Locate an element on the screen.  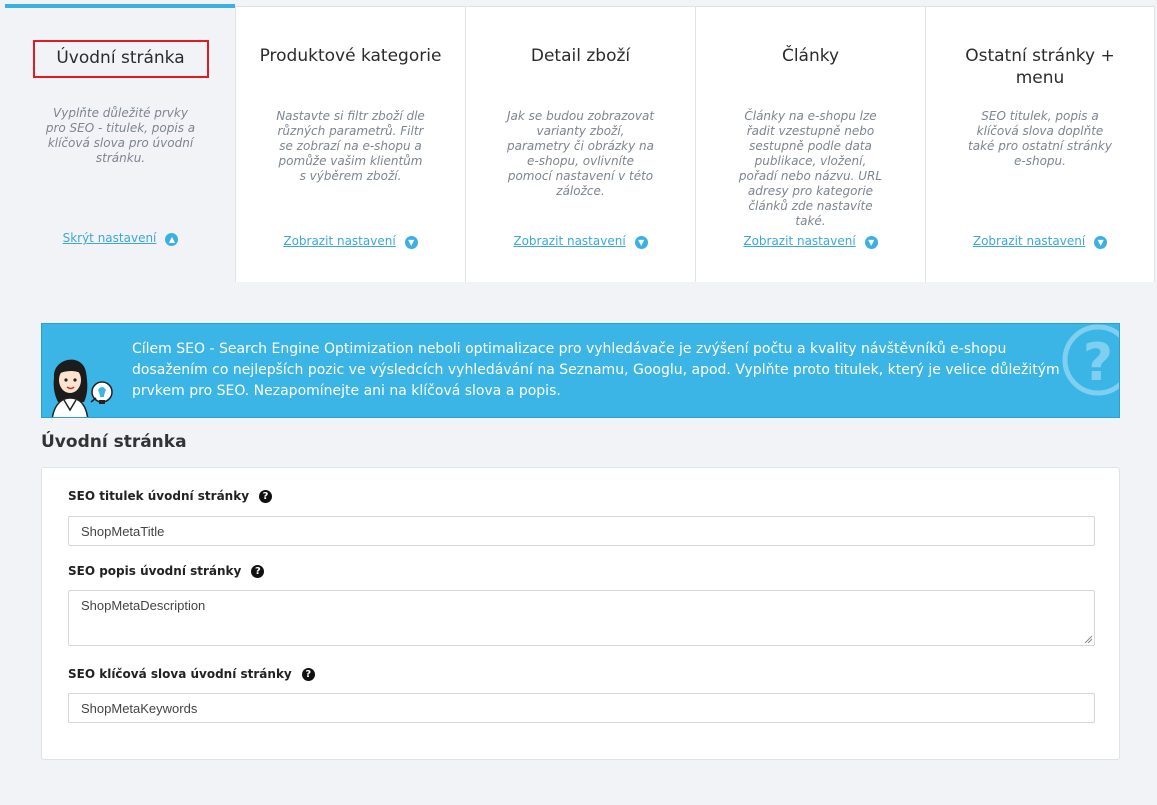
seo-keywords-label: SEO klíčová slova úvodní stránky ? is located at coordinates (191, 674).